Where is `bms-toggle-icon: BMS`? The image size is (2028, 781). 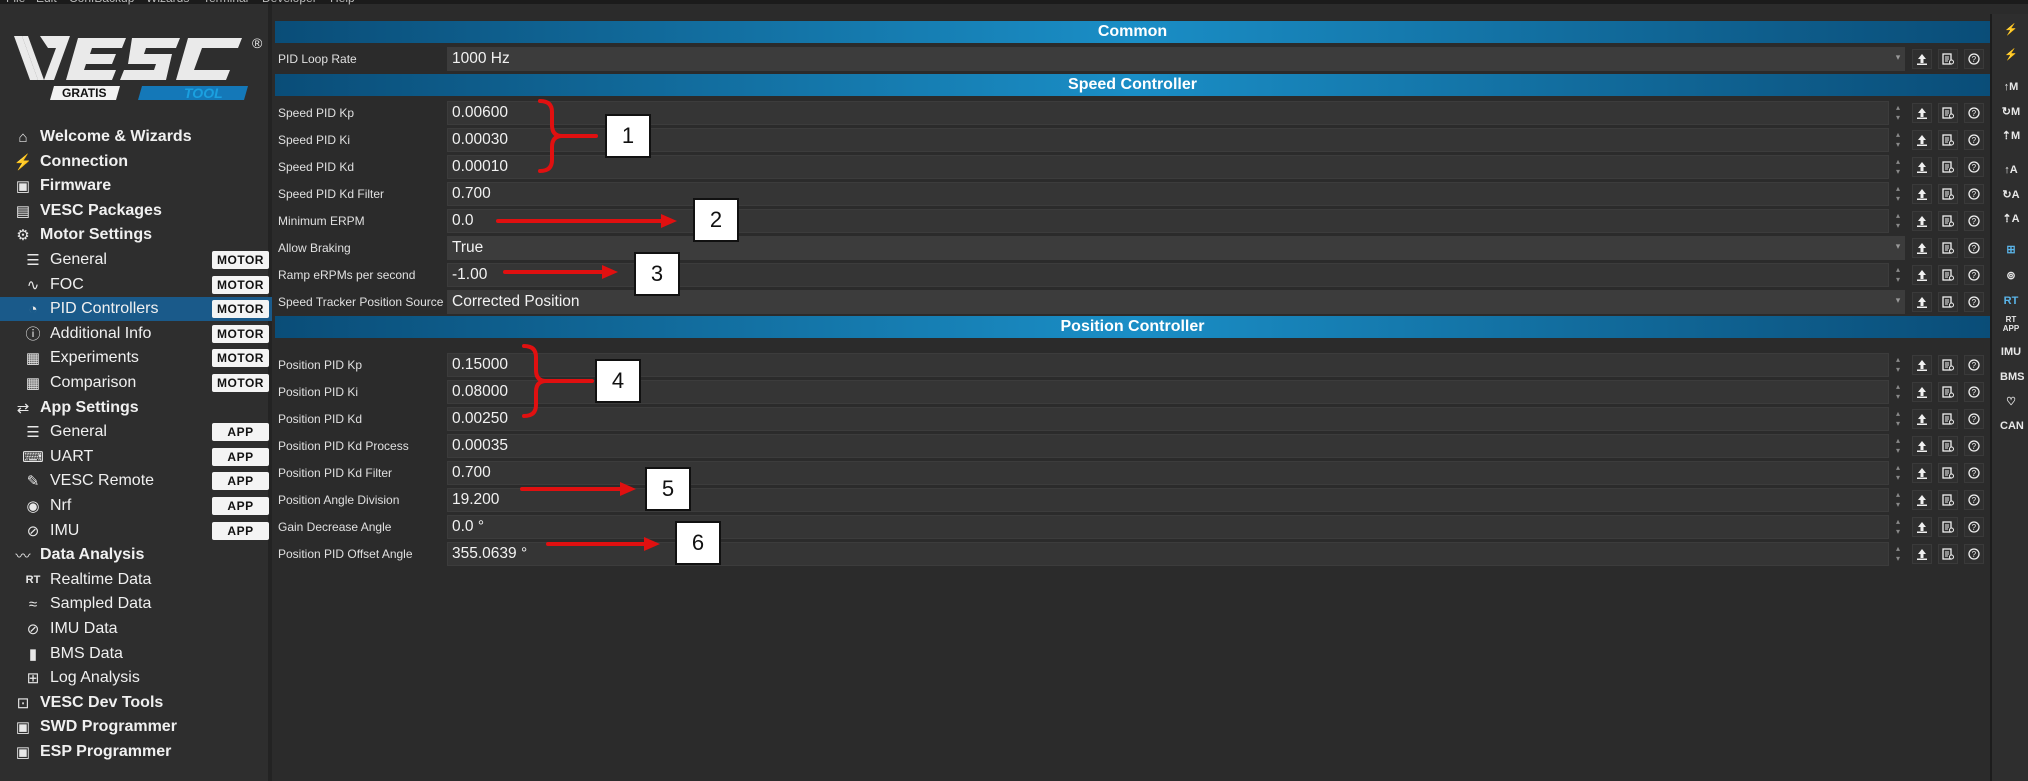 bms-toggle-icon: BMS is located at coordinates (2012, 377).